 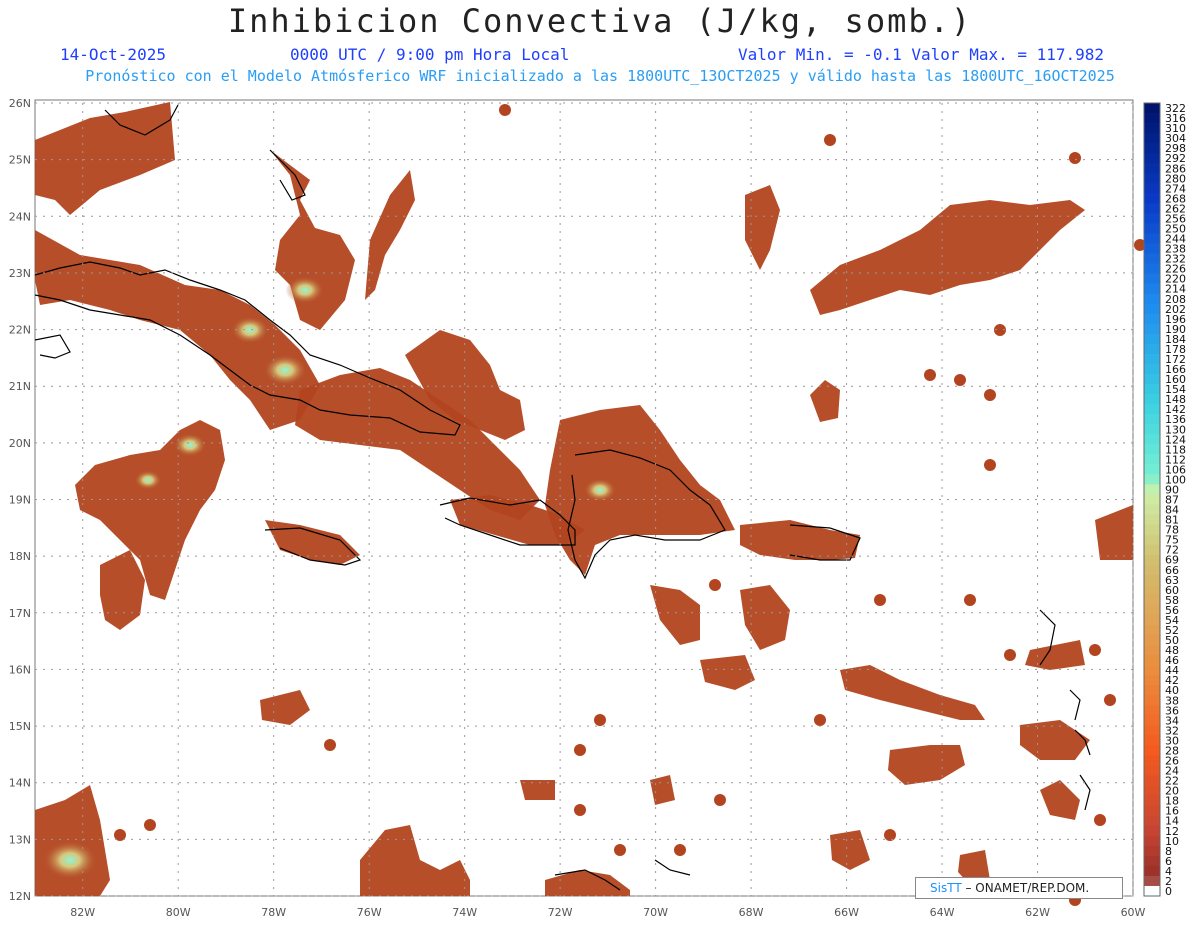 What do you see at coordinates (20, 273) in the screenshot?
I see `lat-label: 23N` at bounding box center [20, 273].